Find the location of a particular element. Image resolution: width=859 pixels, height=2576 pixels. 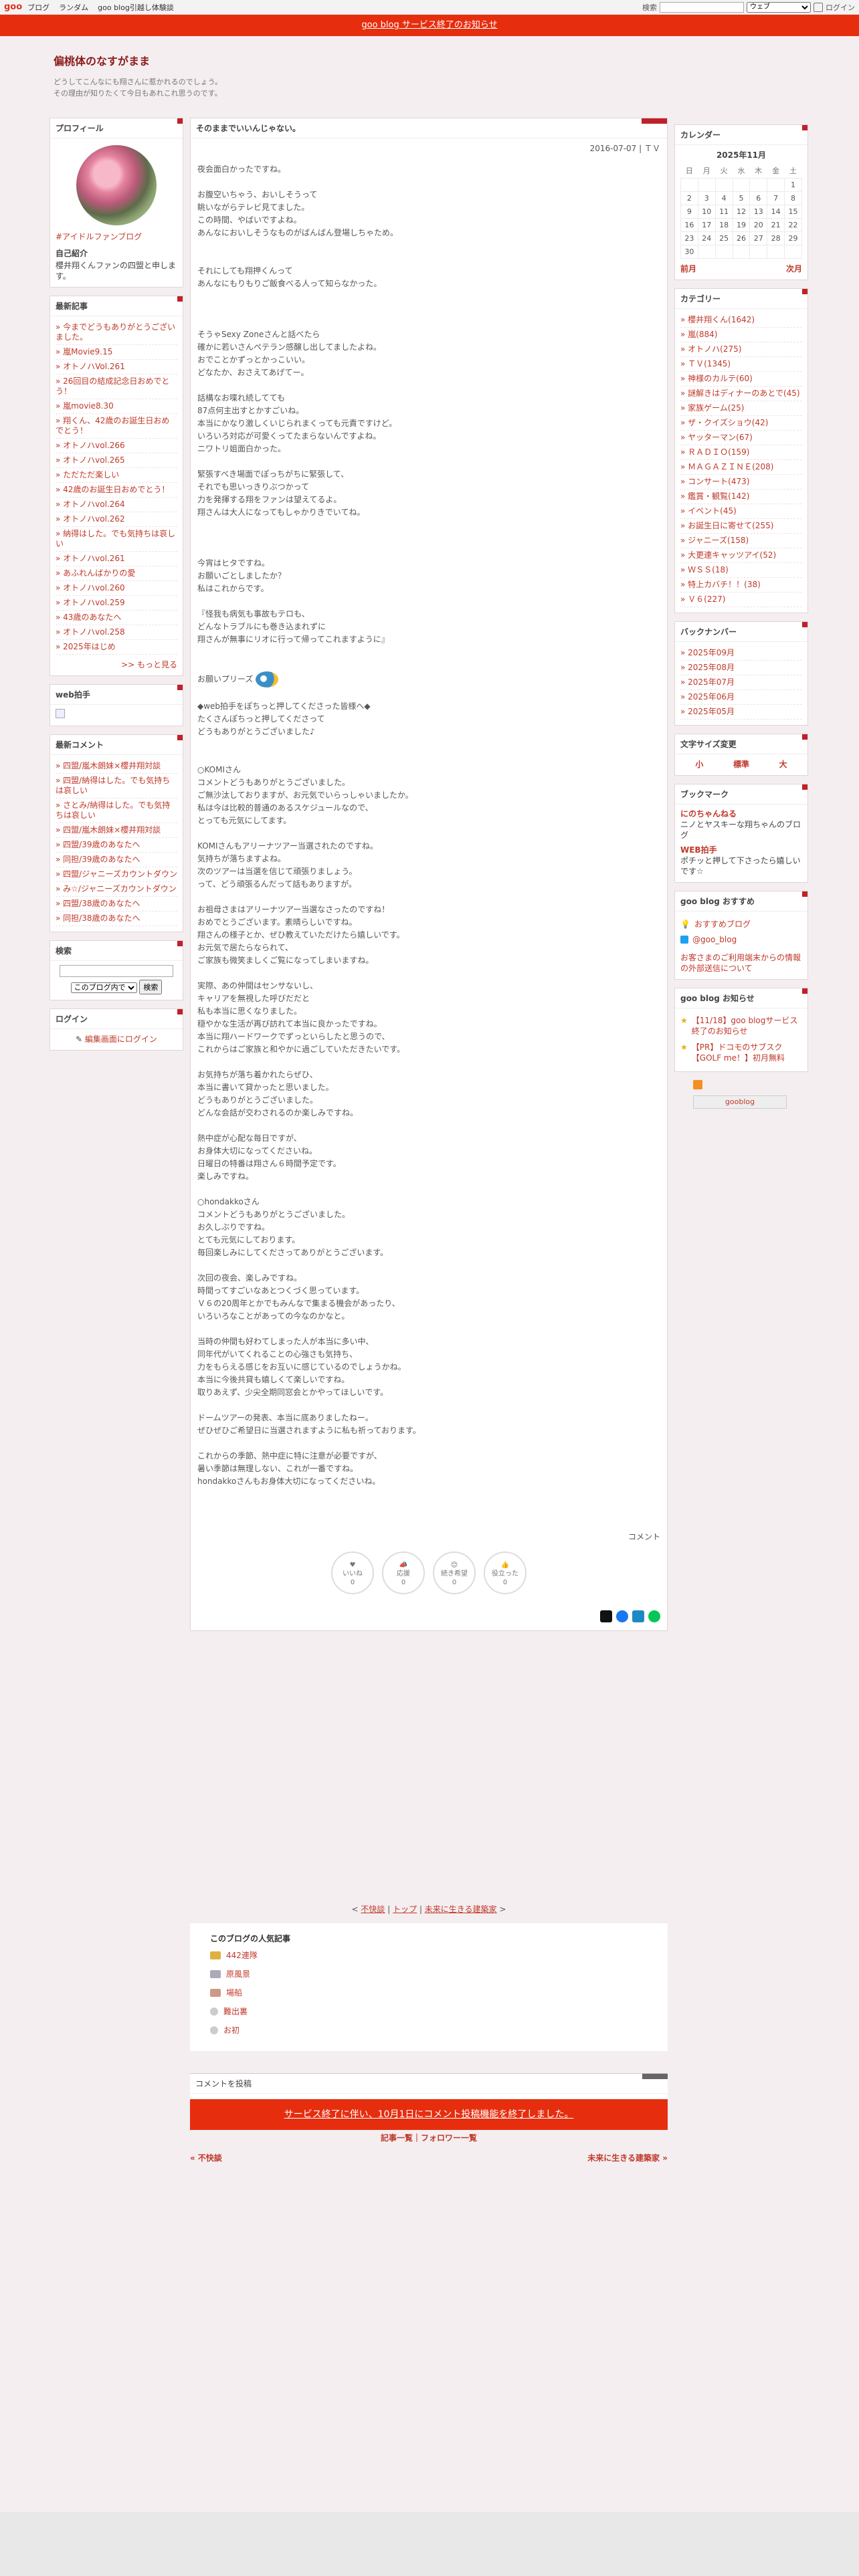

calendar-prev: 前月 is located at coordinates (688, 268).